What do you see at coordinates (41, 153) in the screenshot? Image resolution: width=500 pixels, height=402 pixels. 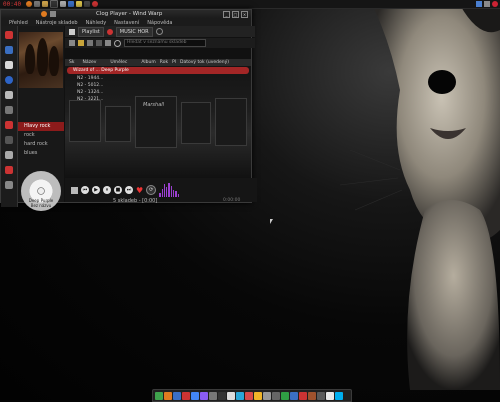 I see `tree-item: blues` at bounding box center [41, 153].